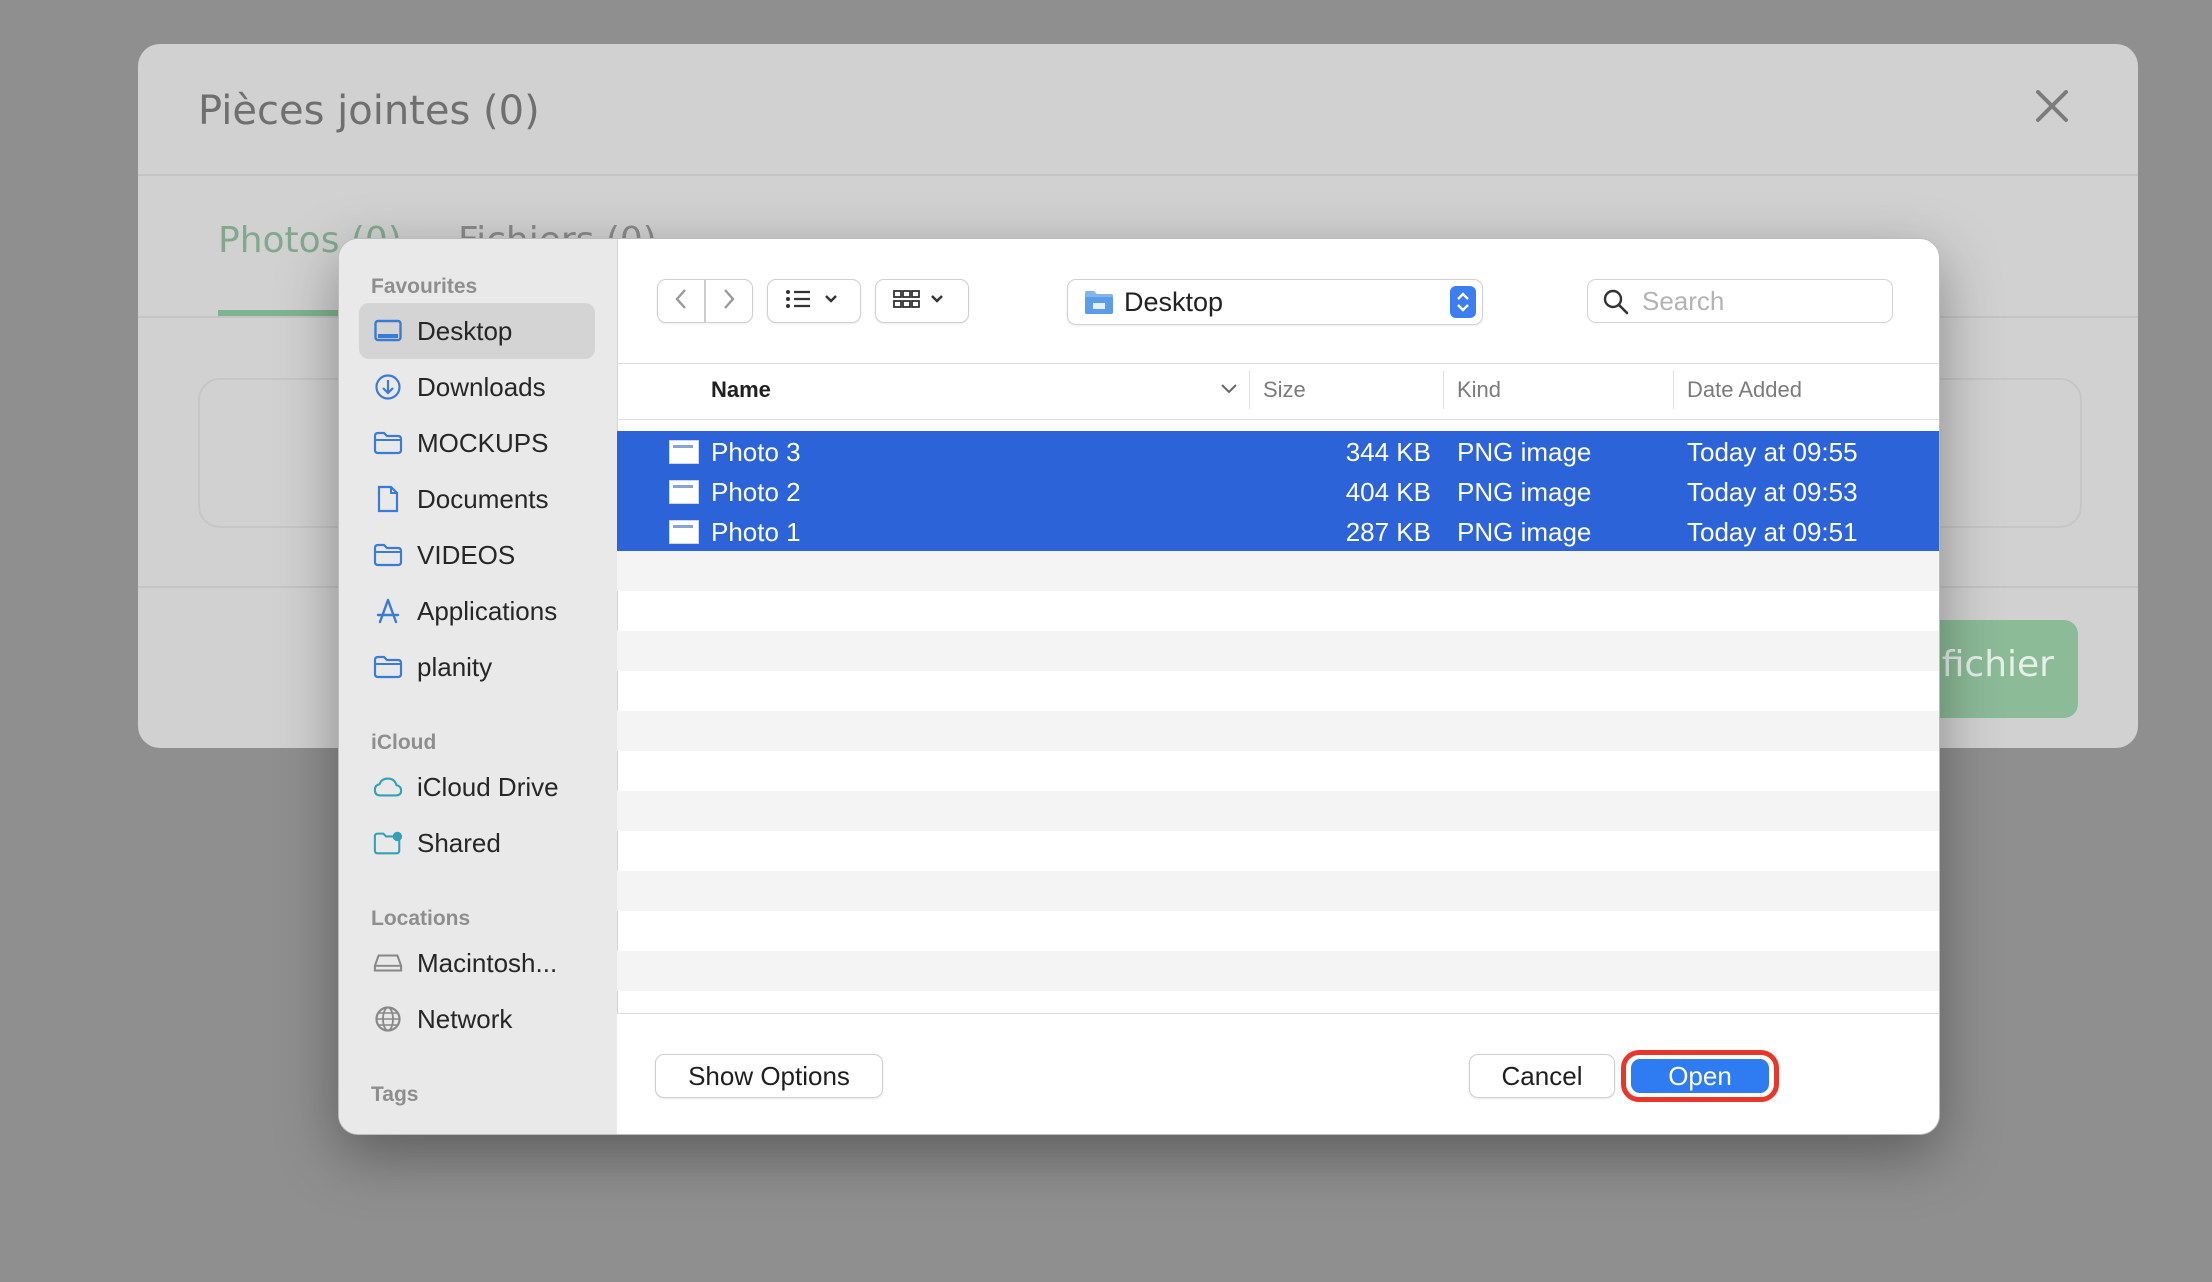 The width and height of the screenshot is (2212, 1282). Describe the element at coordinates (1275, 302) in the screenshot. I see `location-popup: Desktop` at that location.